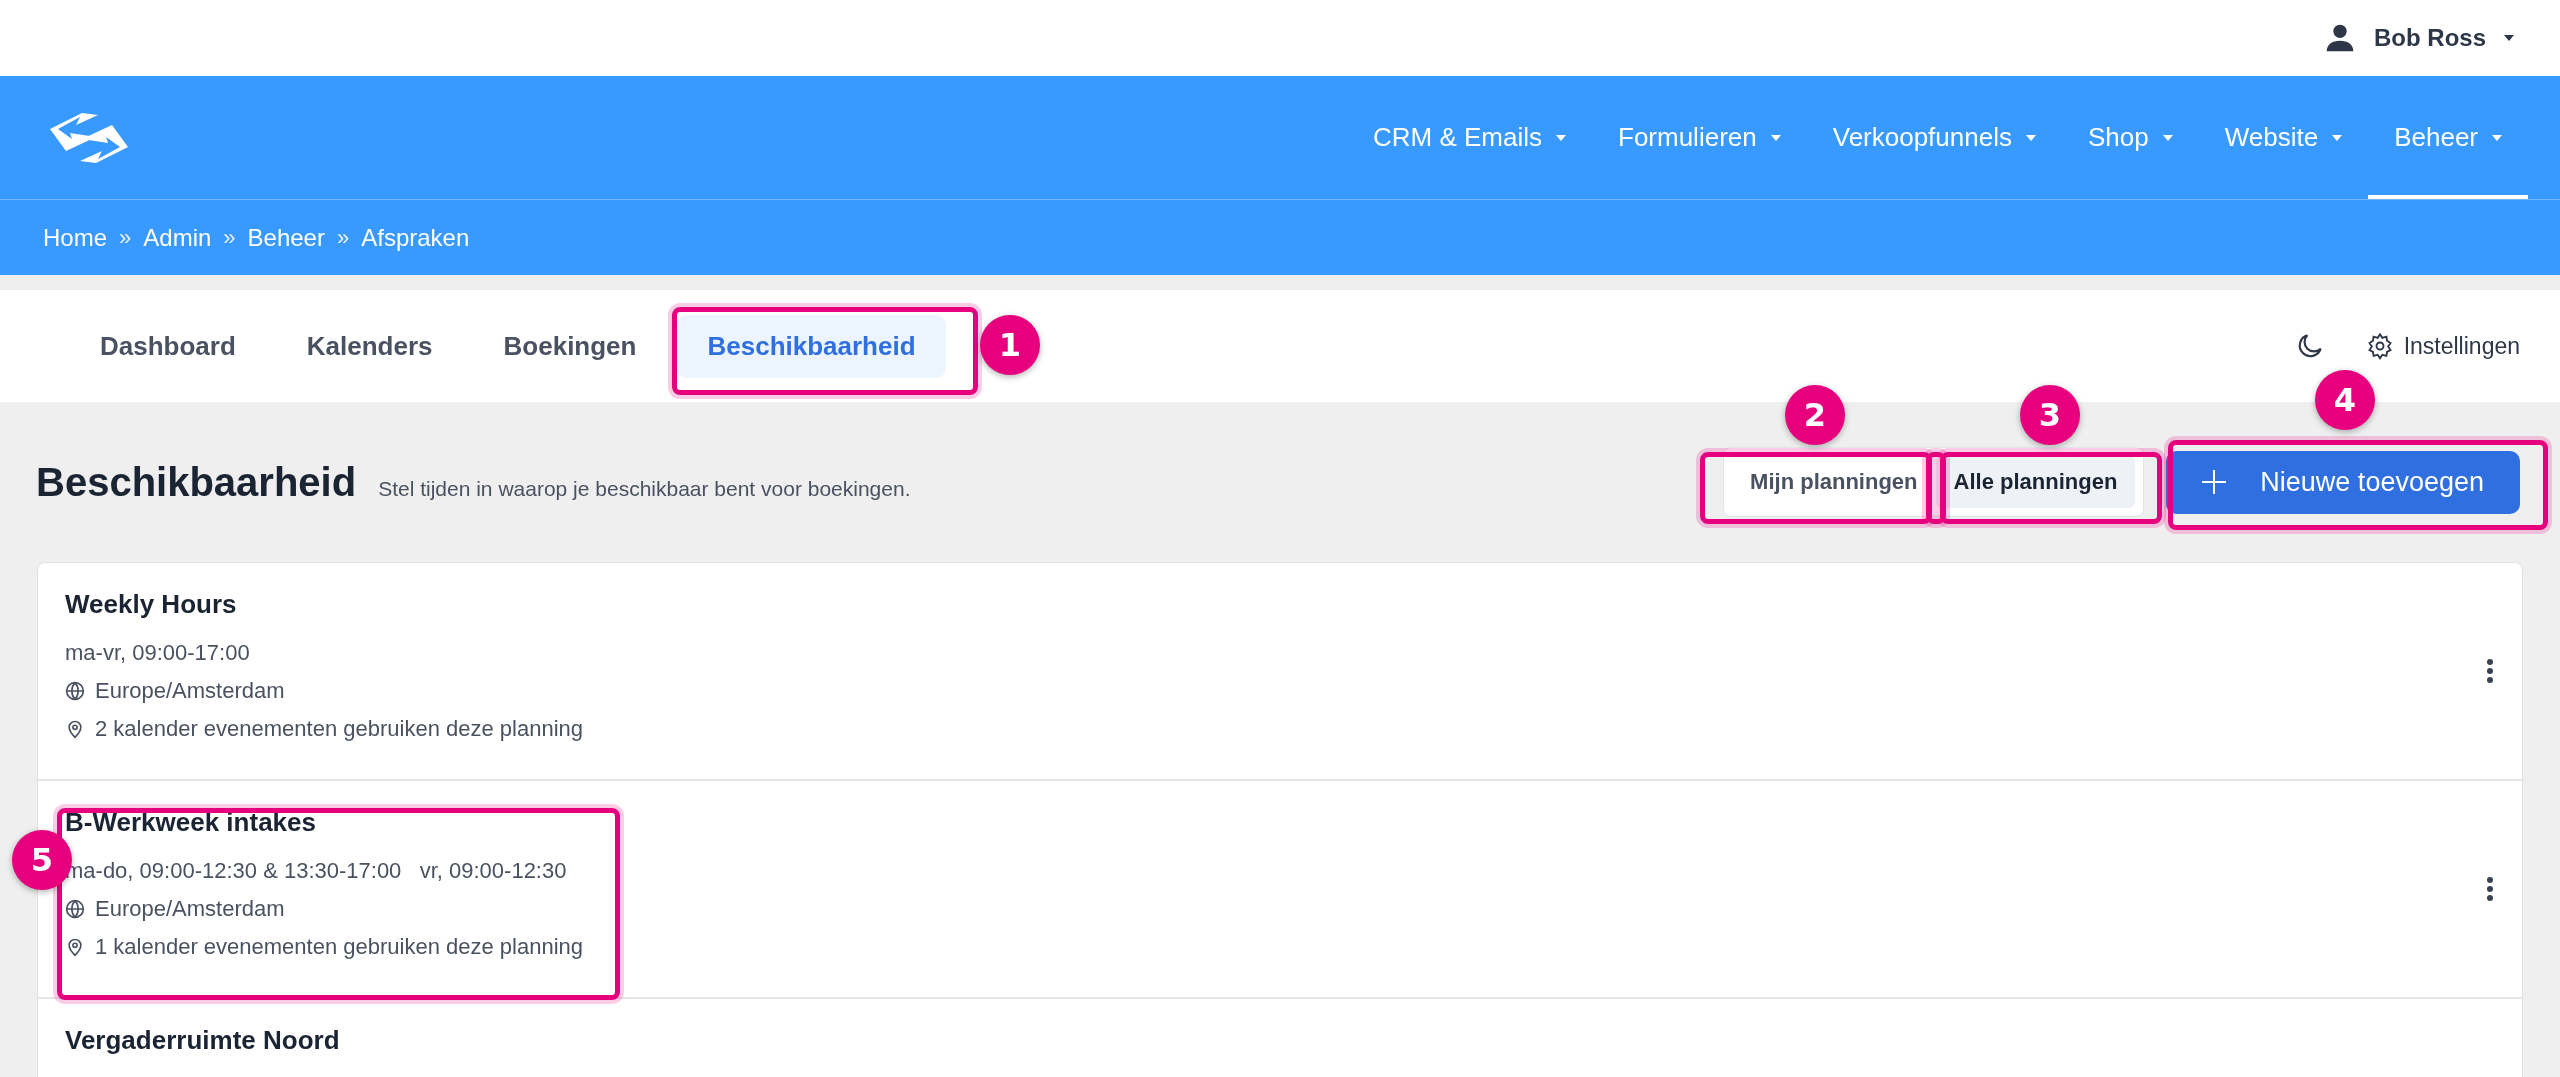 This screenshot has width=2560, height=1077. Describe the element at coordinates (168, 346) in the screenshot. I see `tab: Dashboard` at that location.